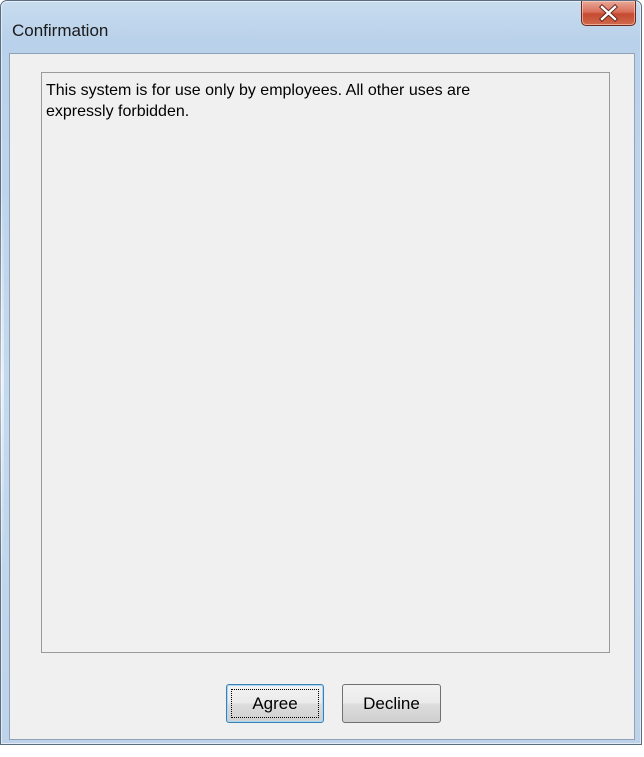  I want to click on window-title: Confirmation, so click(60, 30).